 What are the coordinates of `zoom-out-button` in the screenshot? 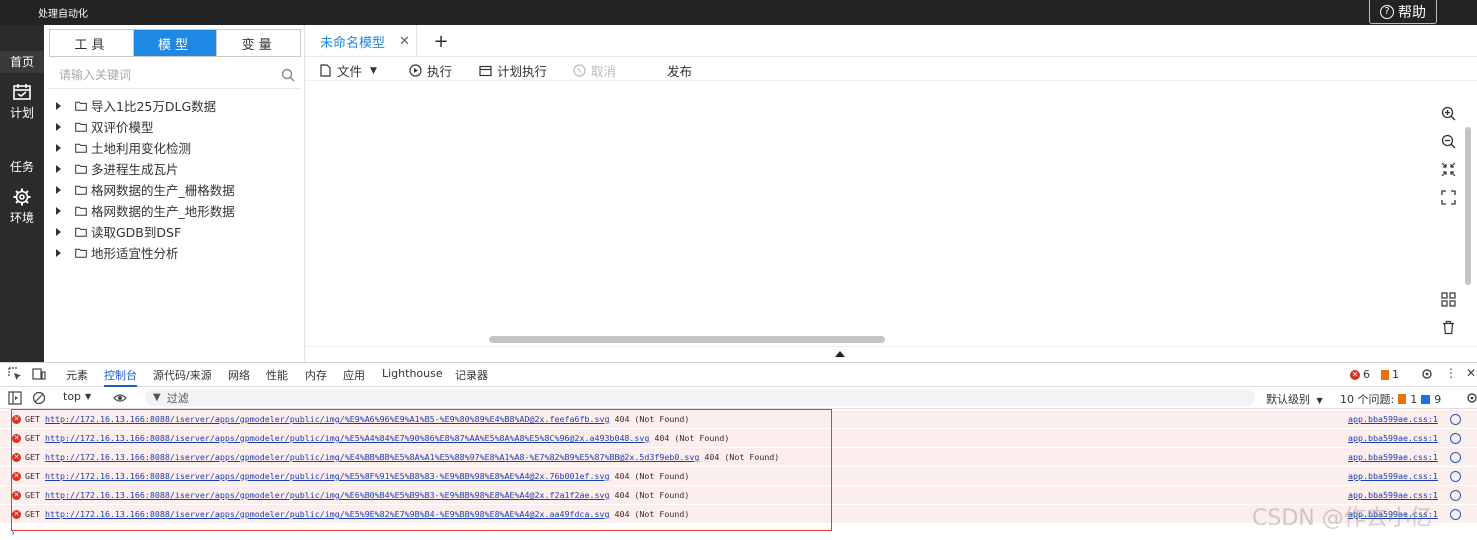 It's located at (1448, 141).